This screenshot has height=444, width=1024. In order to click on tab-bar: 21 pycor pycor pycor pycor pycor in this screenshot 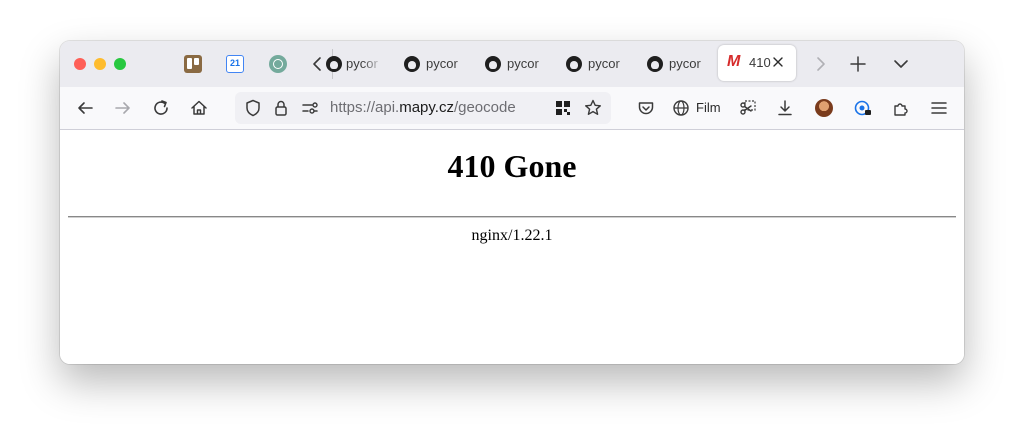, I will do `click(512, 64)`.